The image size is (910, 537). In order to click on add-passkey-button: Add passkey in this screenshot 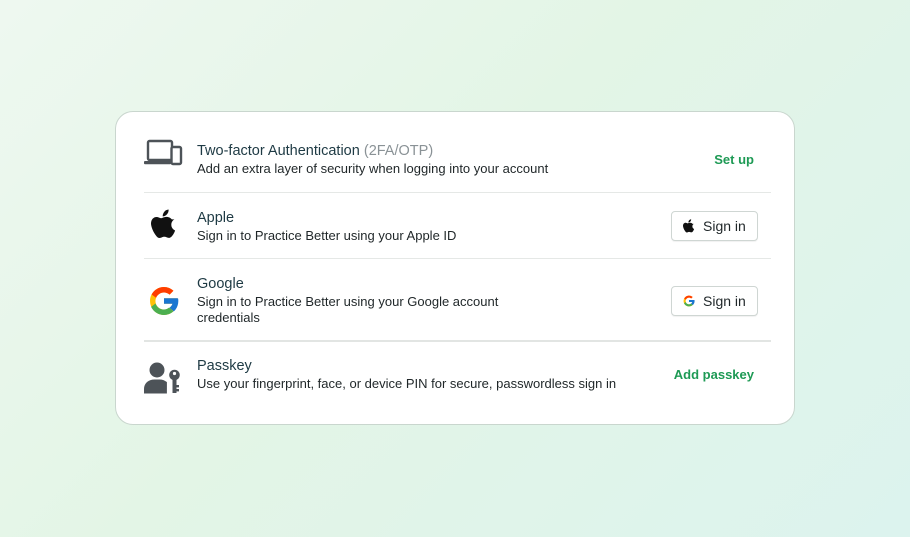, I will do `click(714, 374)`.